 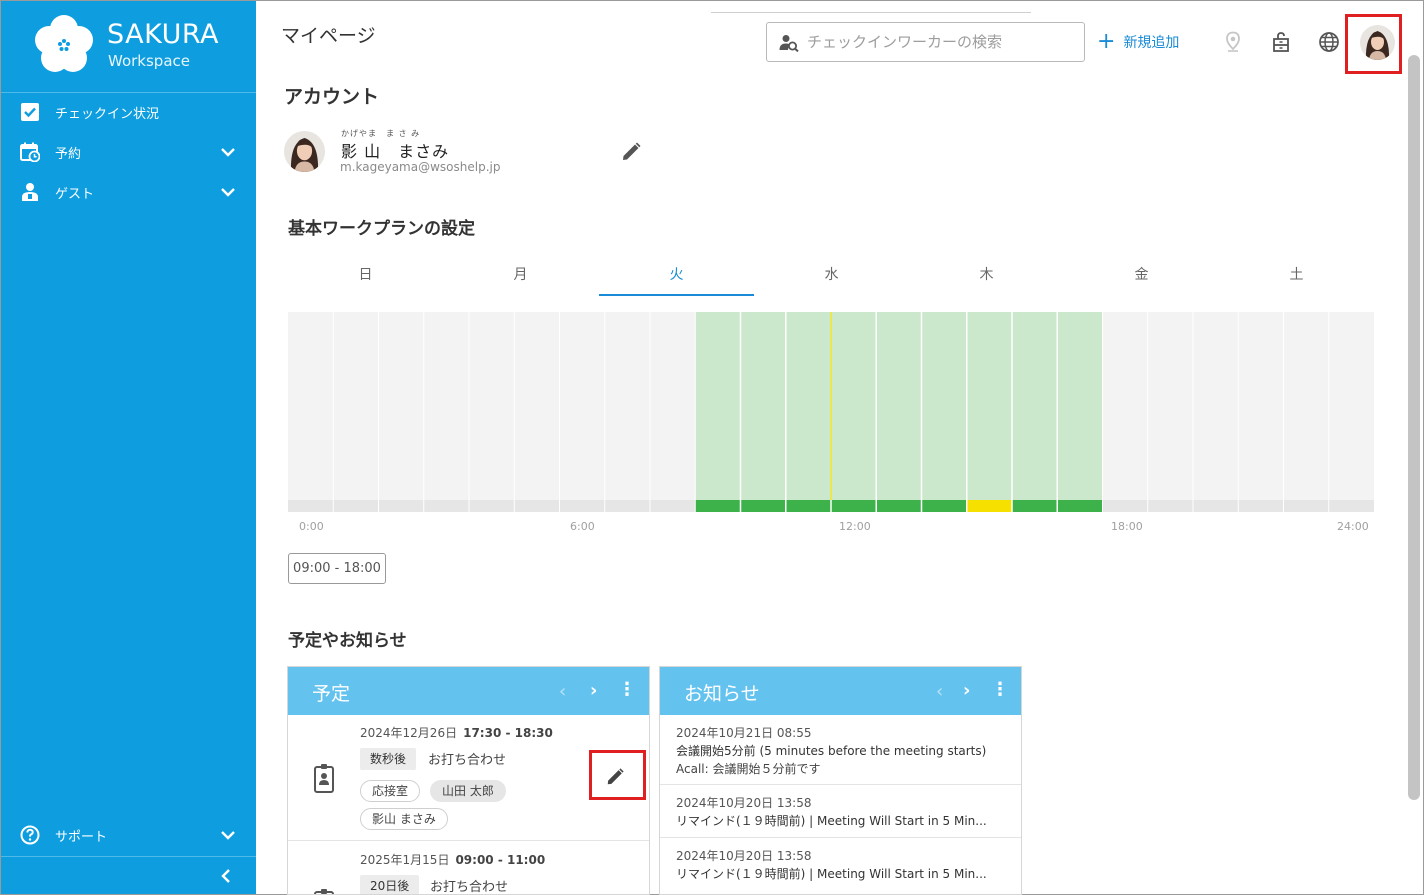 What do you see at coordinates (149, 61) in the screenshot?
I see `brand-subtitle: Workspace` at bounding box center [149, 61].